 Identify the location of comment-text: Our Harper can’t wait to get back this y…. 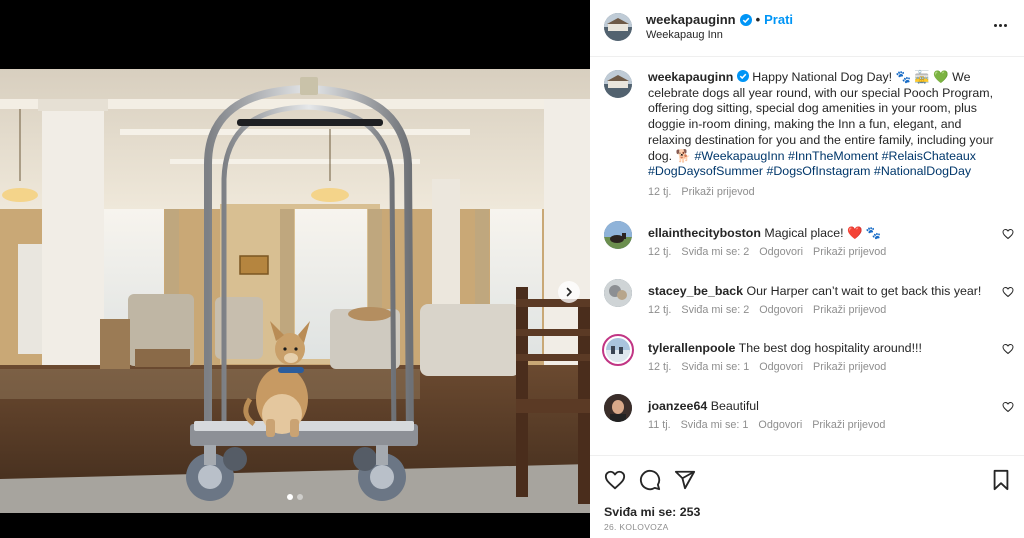
(864, 291).